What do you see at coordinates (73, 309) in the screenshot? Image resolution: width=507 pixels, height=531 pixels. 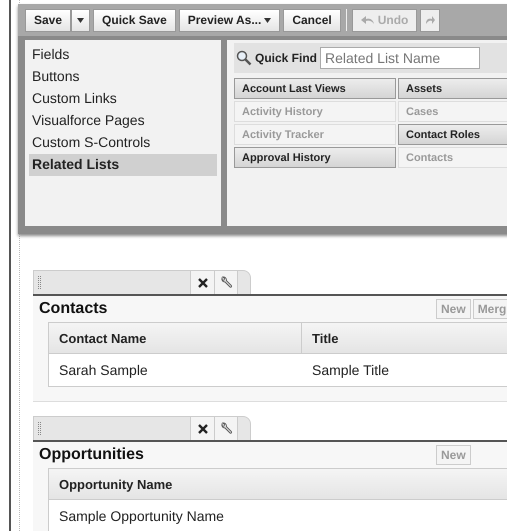 I see `section-title: Contacts` at bounding box center [73, 309].